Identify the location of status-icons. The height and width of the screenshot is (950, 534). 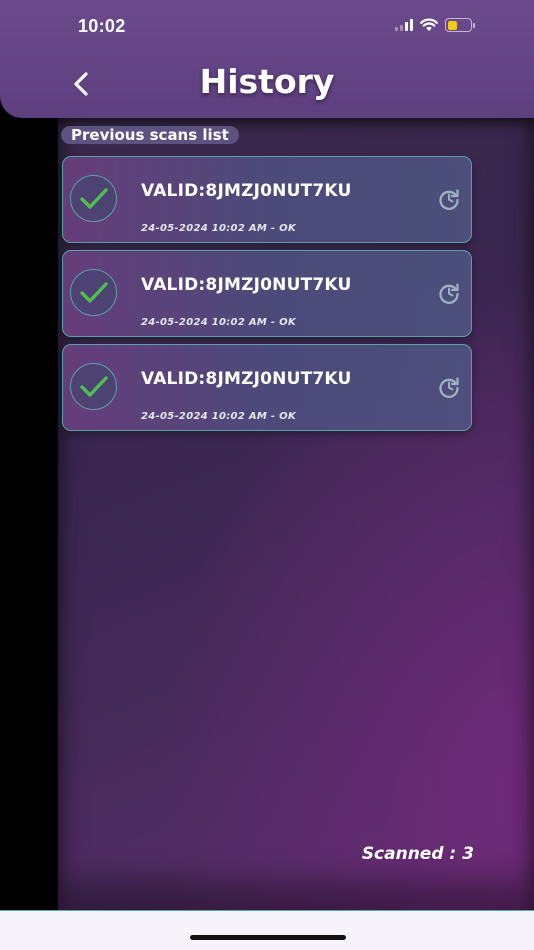
(435, 25).